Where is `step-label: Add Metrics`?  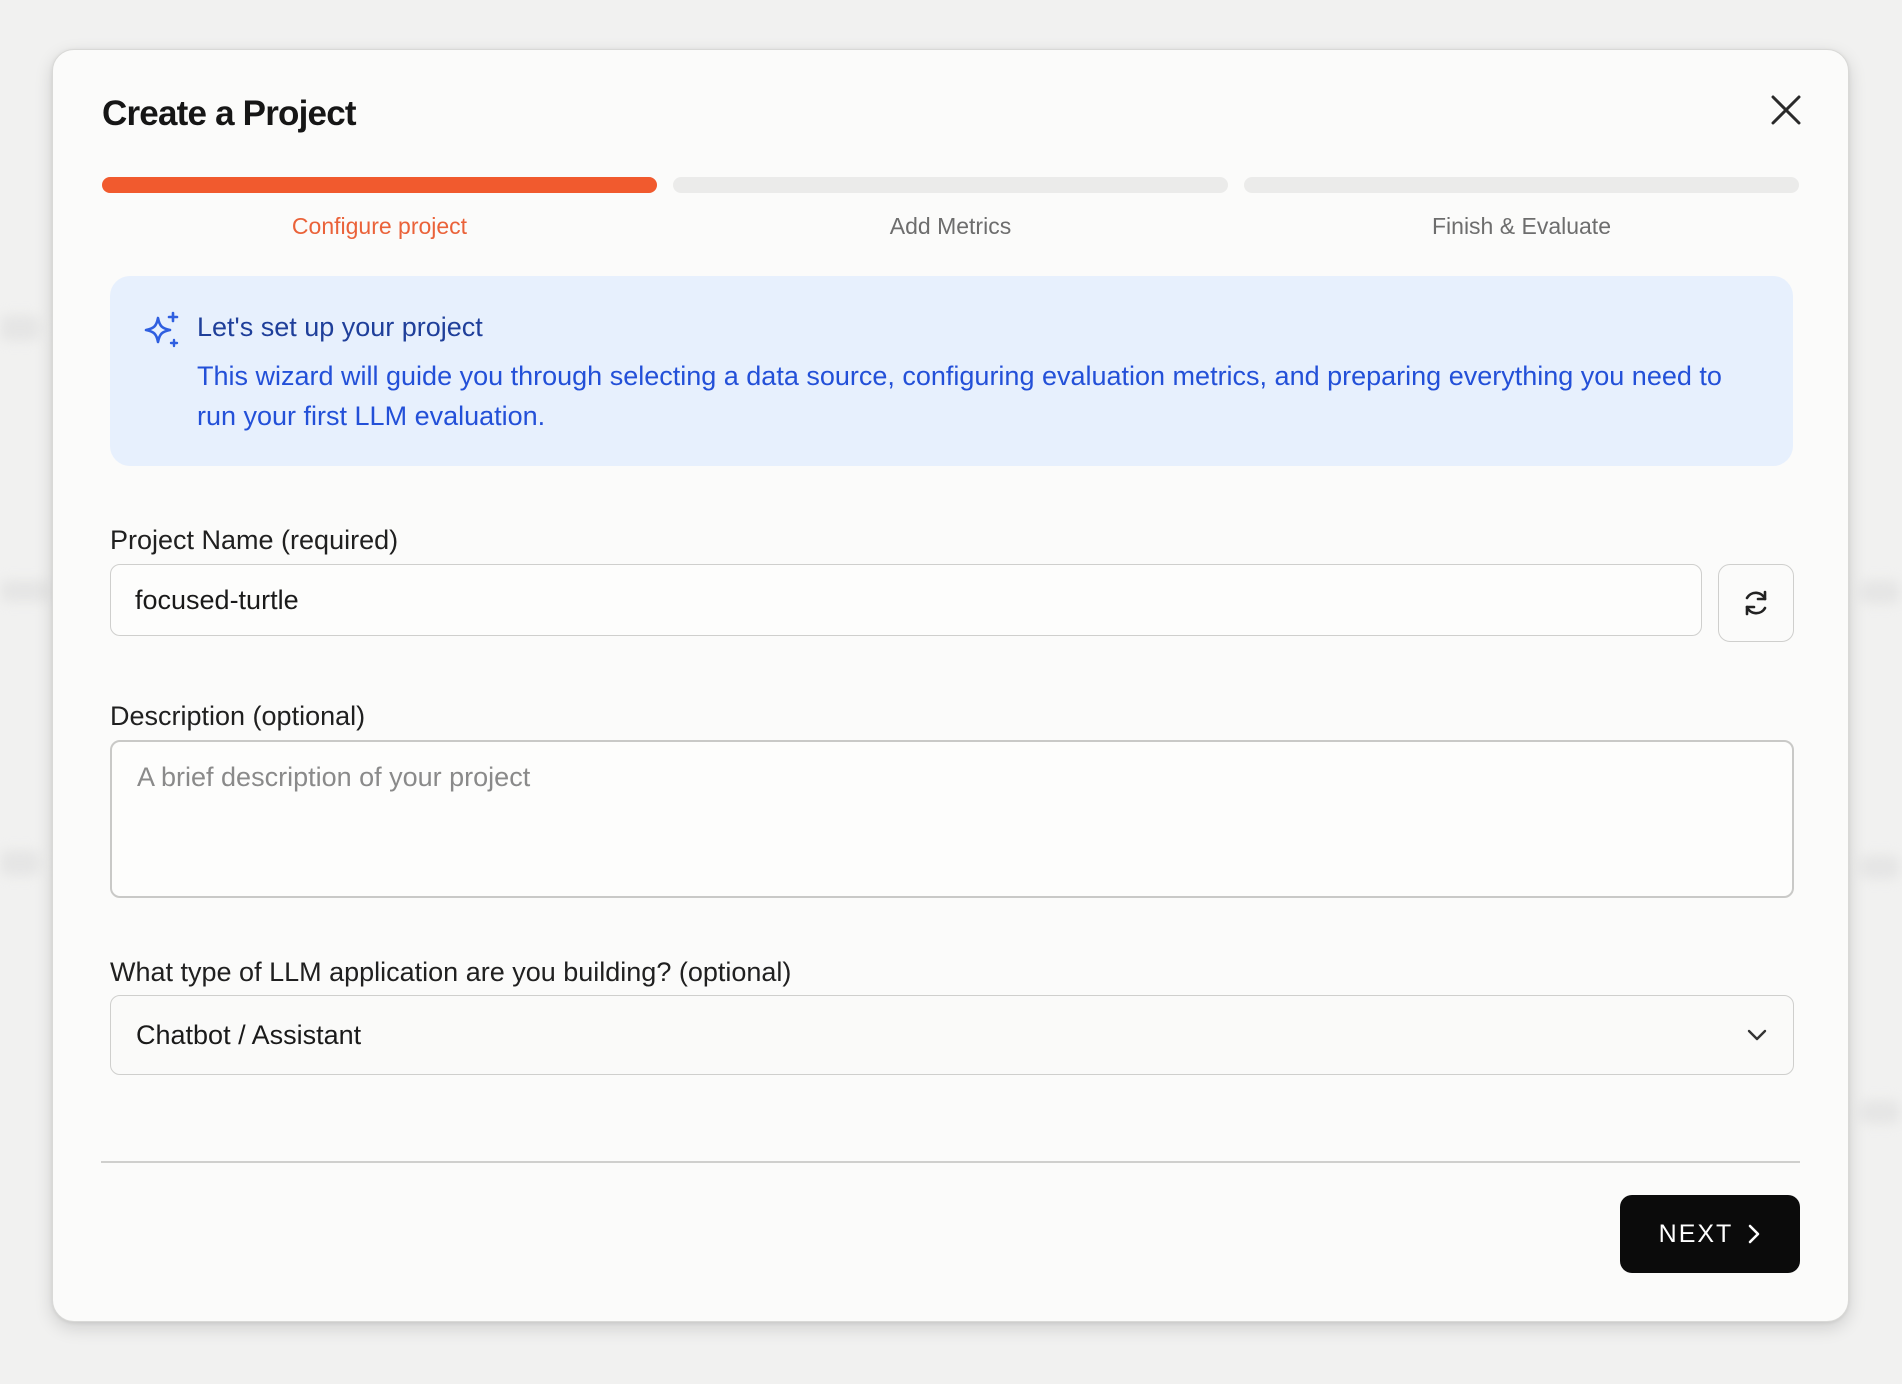
step-label: Add Metrics is located at coordinates (950, 226).